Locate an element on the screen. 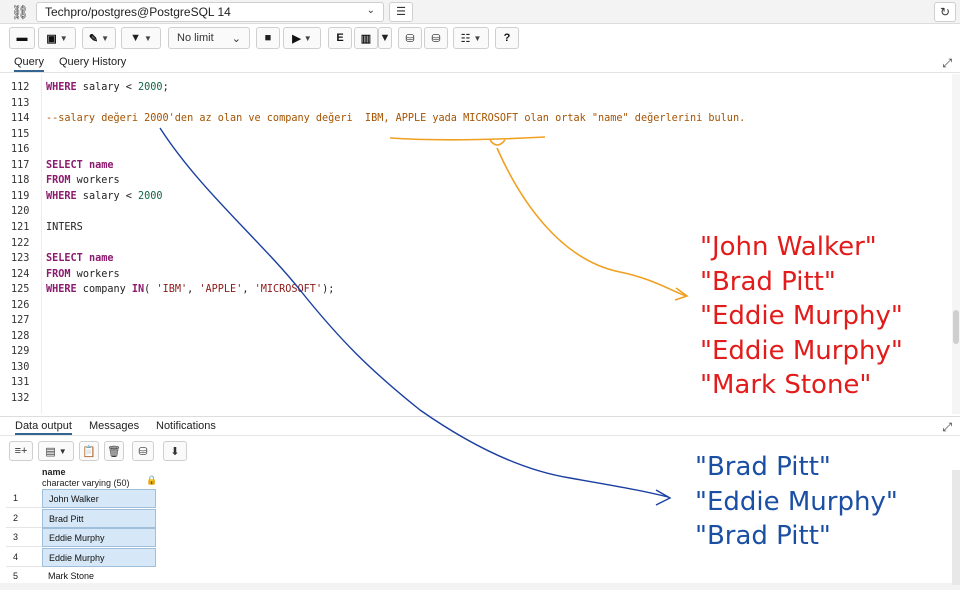 The width and height of the screenshot is (960, 590). macros-button: ☷ ▼ is located at coordinates (471, 38).